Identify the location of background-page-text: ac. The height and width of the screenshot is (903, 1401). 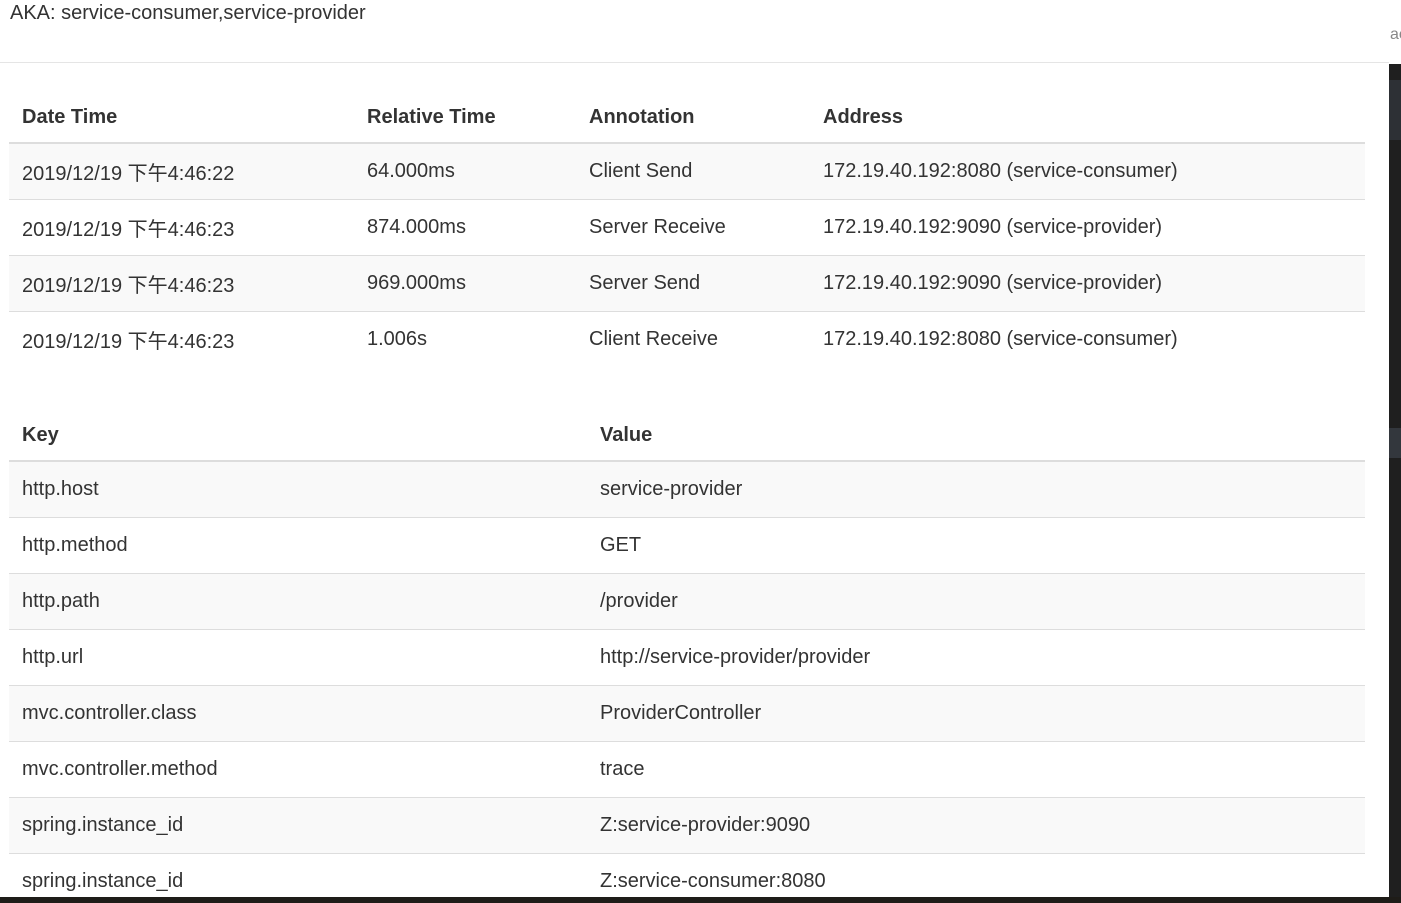
(1395, 34).